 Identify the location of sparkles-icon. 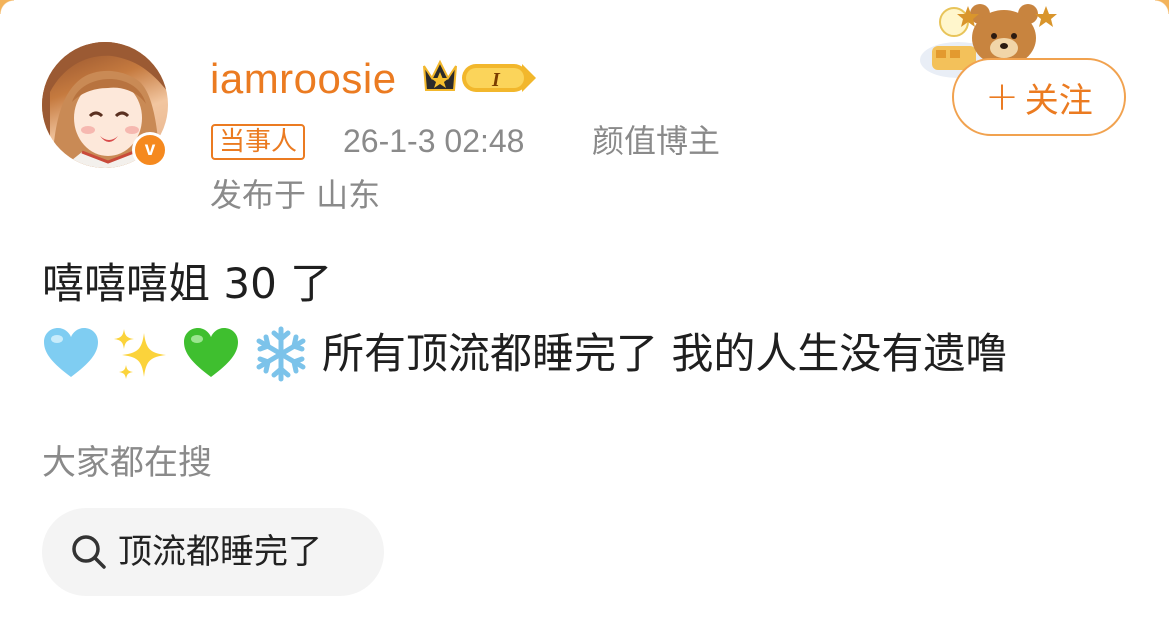
(141, 354).